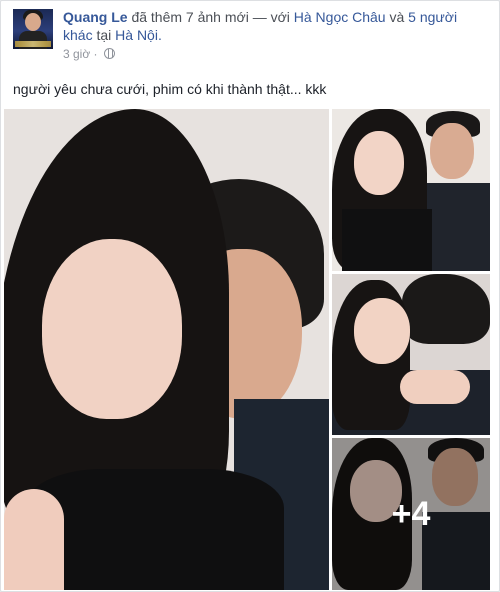  I want to click on and-text: và, so click(397, 17).